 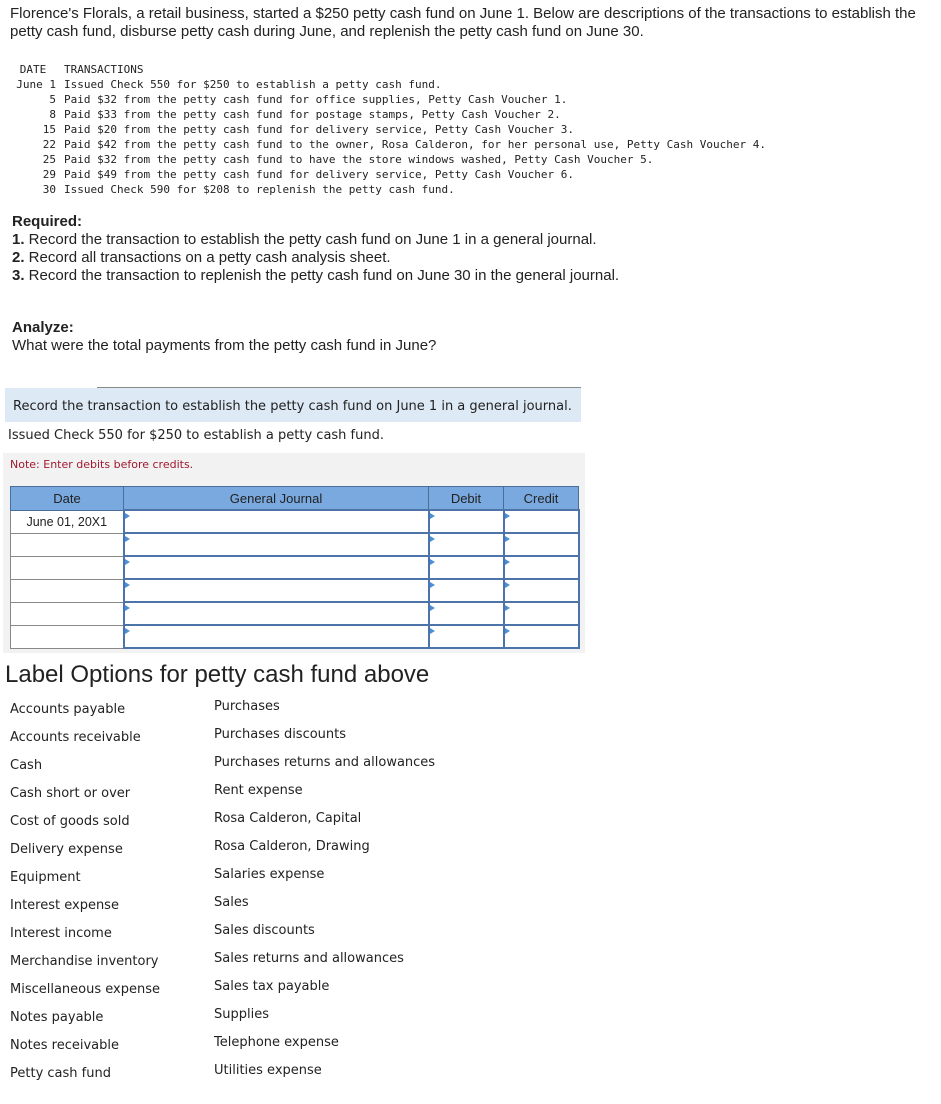 What do you see at coordinates (258, 790) in the screenshot?
I see `label-option: Rent expense` at bounding box center [258, 790].